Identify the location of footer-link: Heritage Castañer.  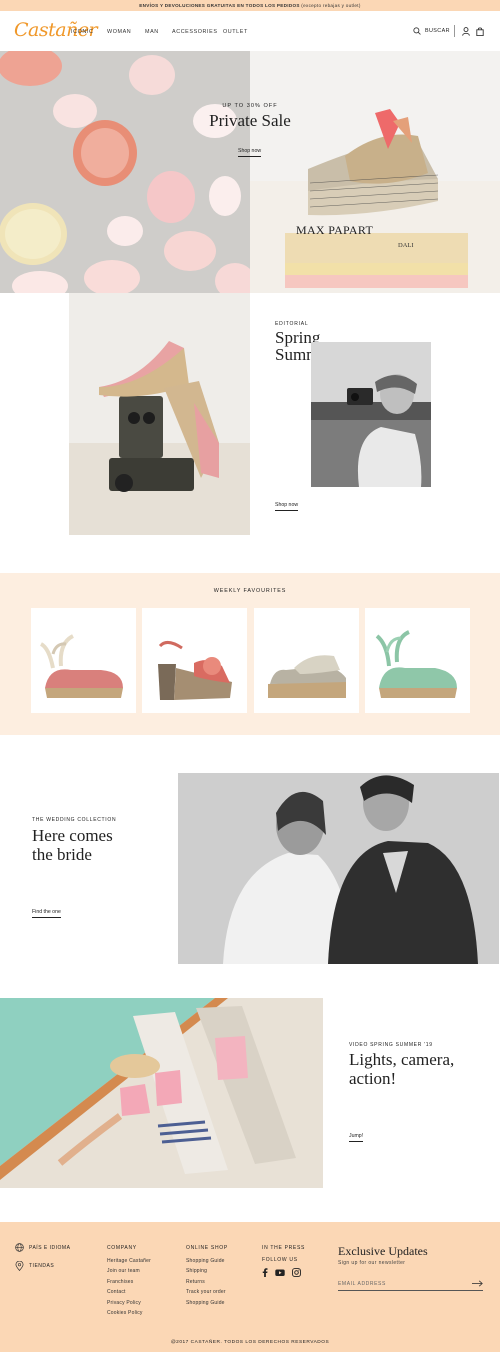
(129, 1261).